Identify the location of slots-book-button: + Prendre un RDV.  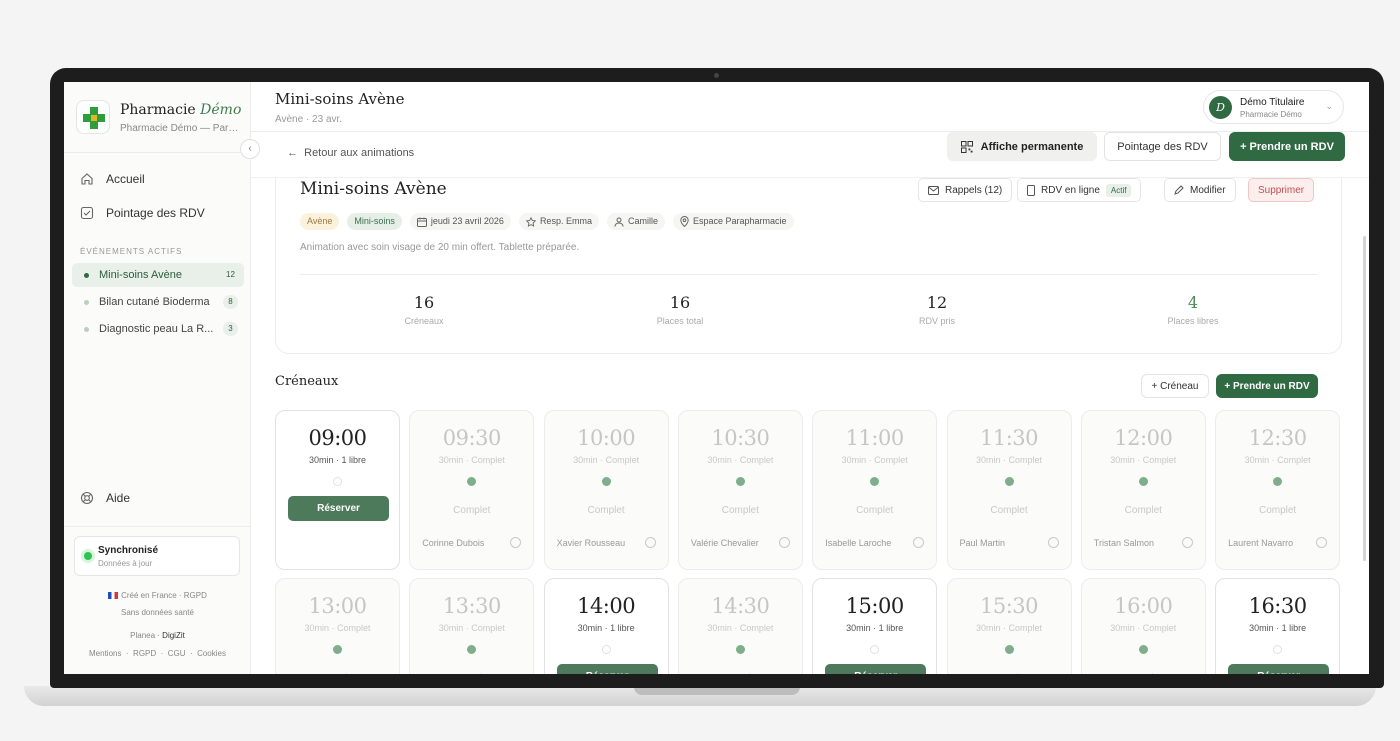
(1267, 386).